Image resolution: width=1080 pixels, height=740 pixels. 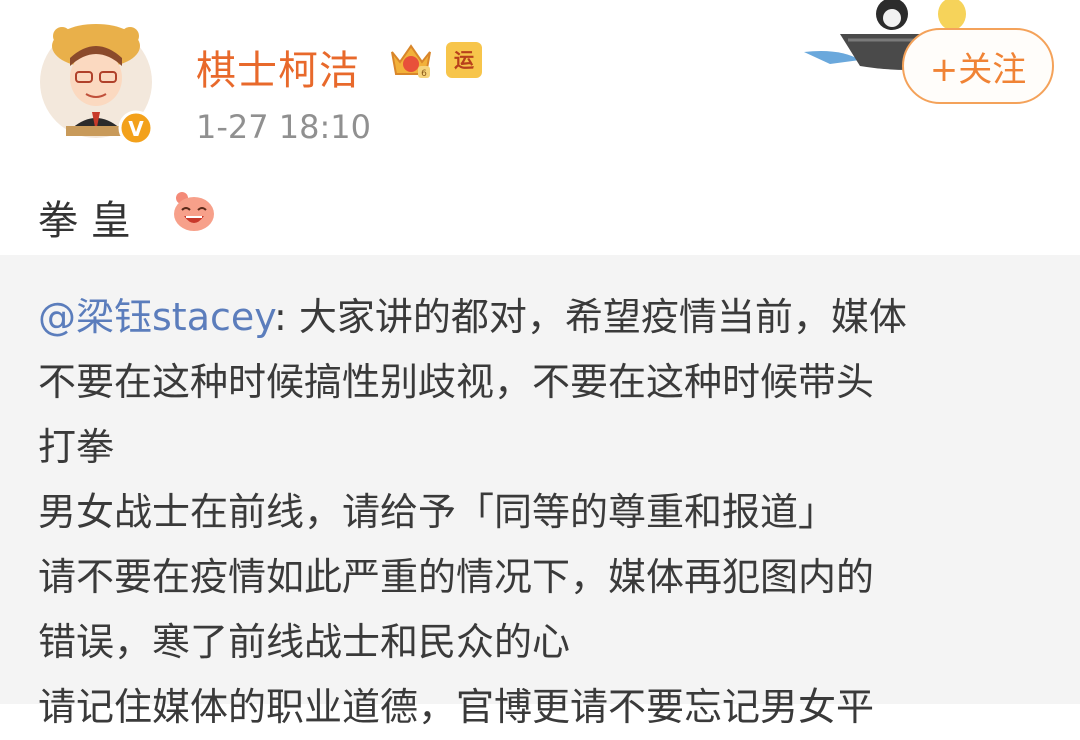 I want to click on crown-badge-icon: 6, so click(x=411, y=61).